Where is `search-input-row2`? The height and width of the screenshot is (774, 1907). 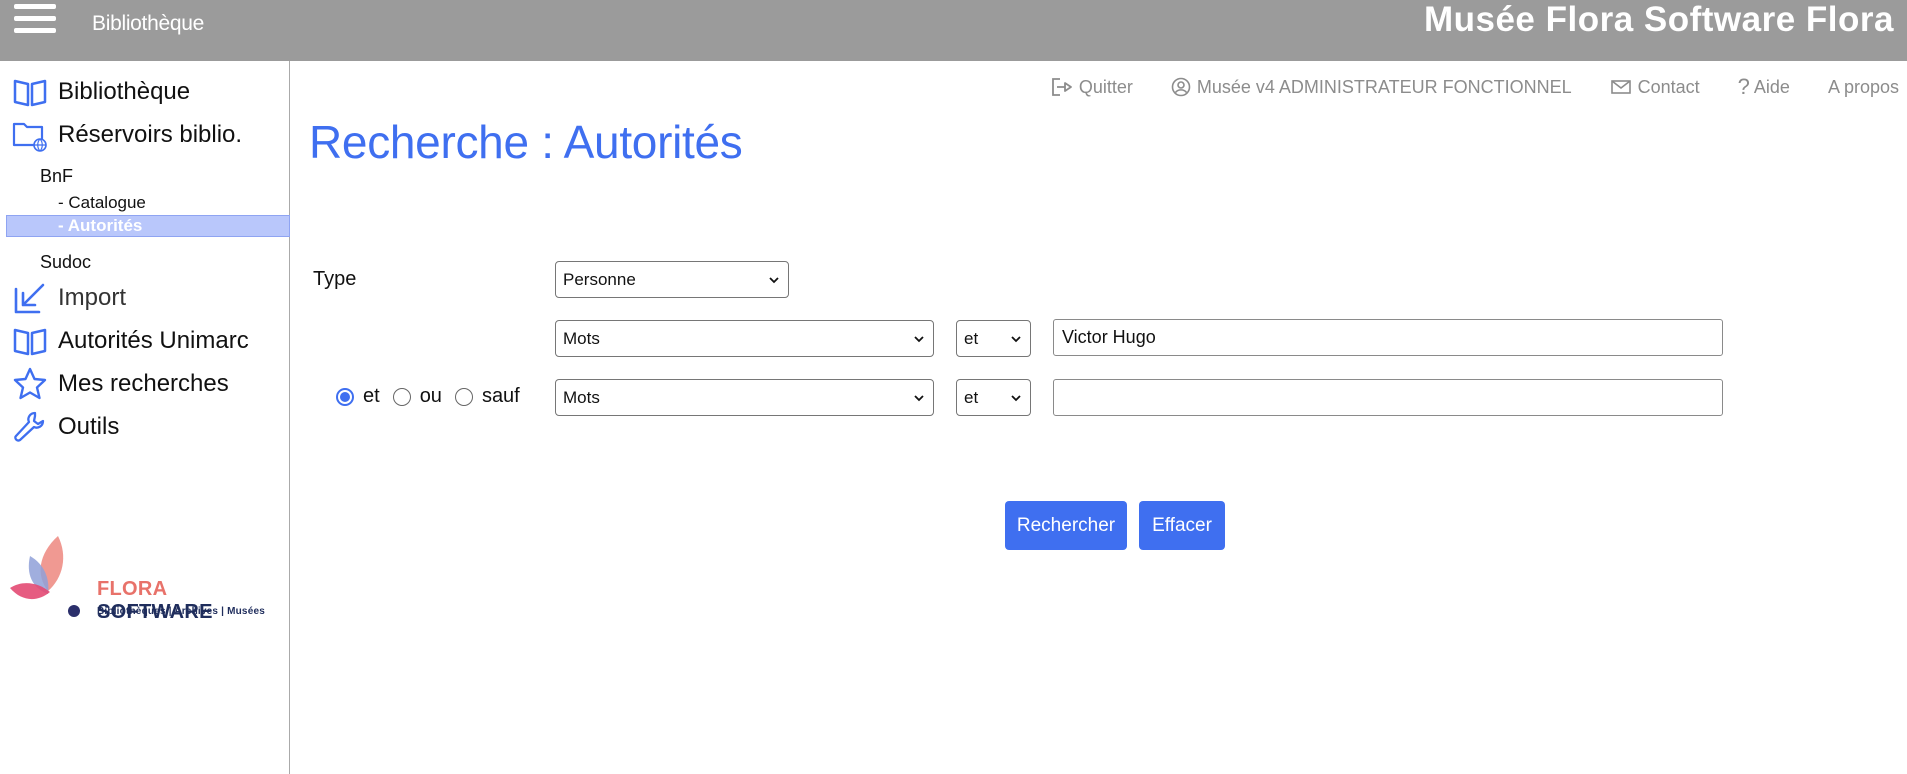 search-input-row2 is located at coordinates (1388, 397).